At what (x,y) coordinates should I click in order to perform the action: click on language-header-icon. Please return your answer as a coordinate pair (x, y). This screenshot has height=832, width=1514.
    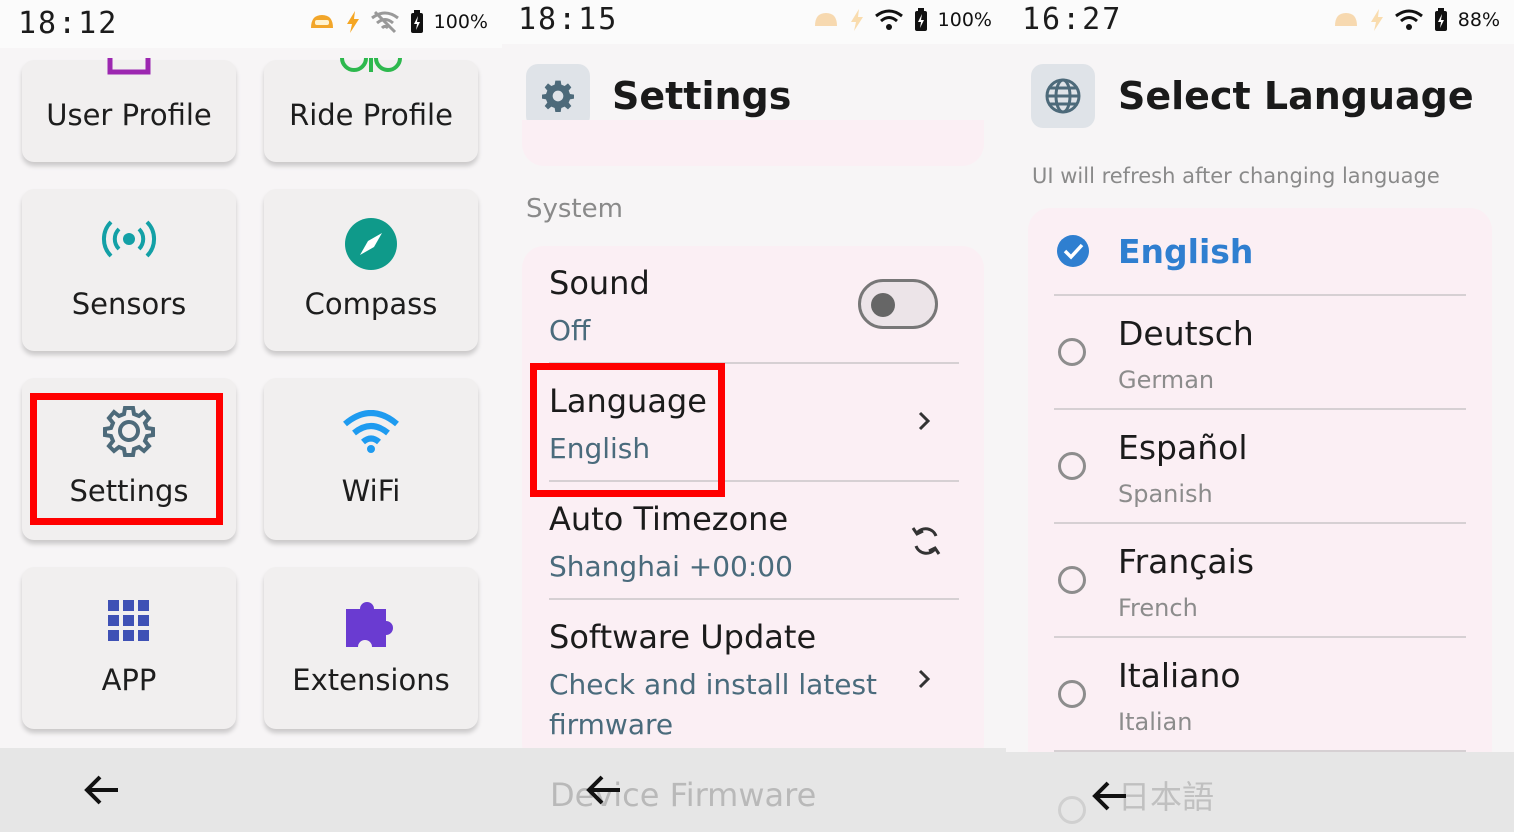
    Looking at the image, I should click on (1063, 96).